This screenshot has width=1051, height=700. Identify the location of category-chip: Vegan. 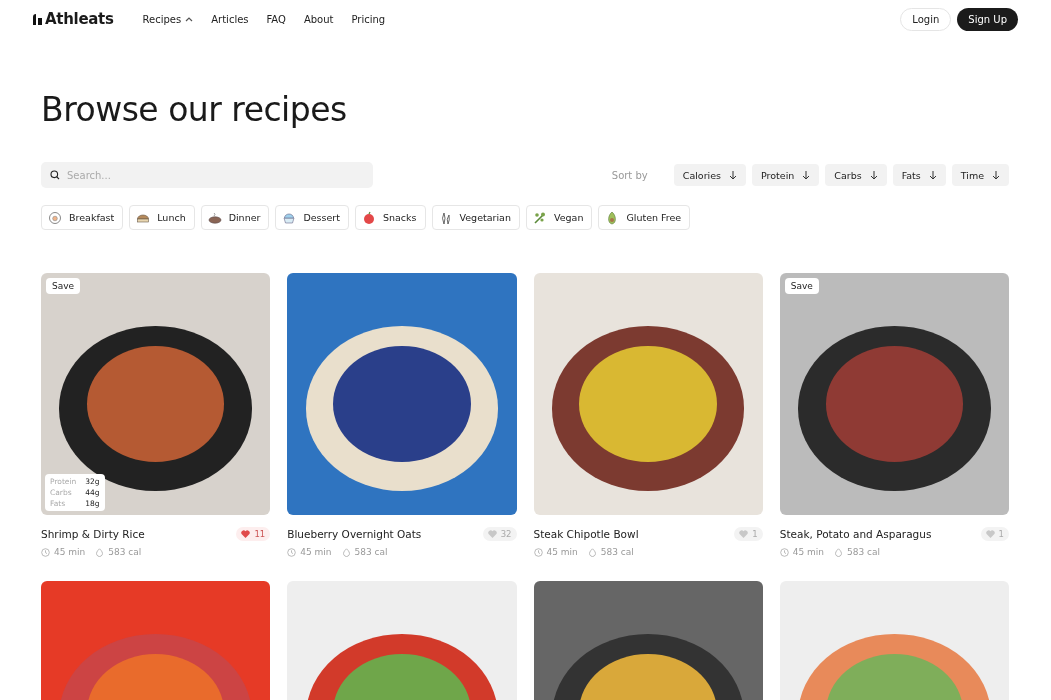
(559, 217).